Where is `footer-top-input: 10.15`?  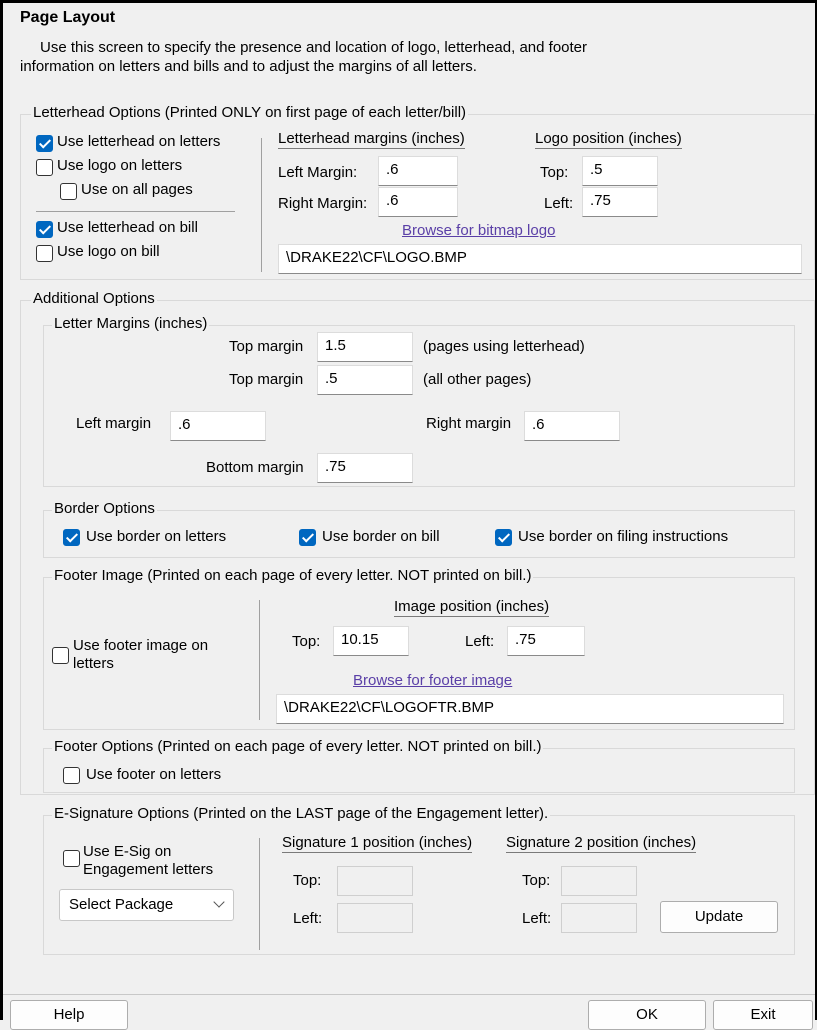 footer-top-input: 10.15 is located at coordinates (371, 641).